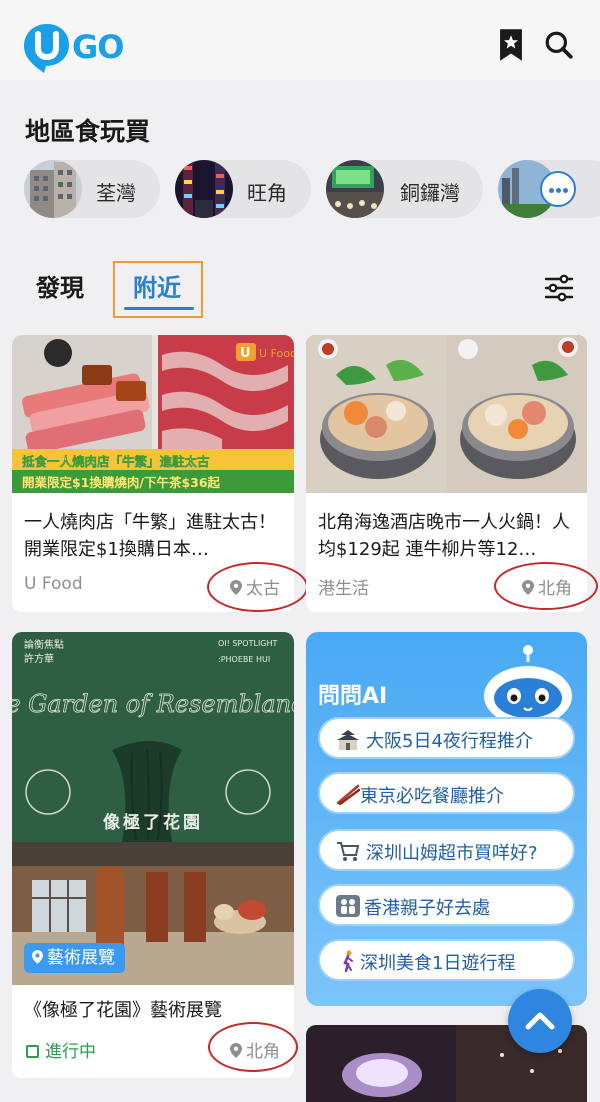 Image resolution: width=600 pixels, height=1102 pixels. I want to click on poster-text: OI! SPOTLIGHT, so click(248, 643).